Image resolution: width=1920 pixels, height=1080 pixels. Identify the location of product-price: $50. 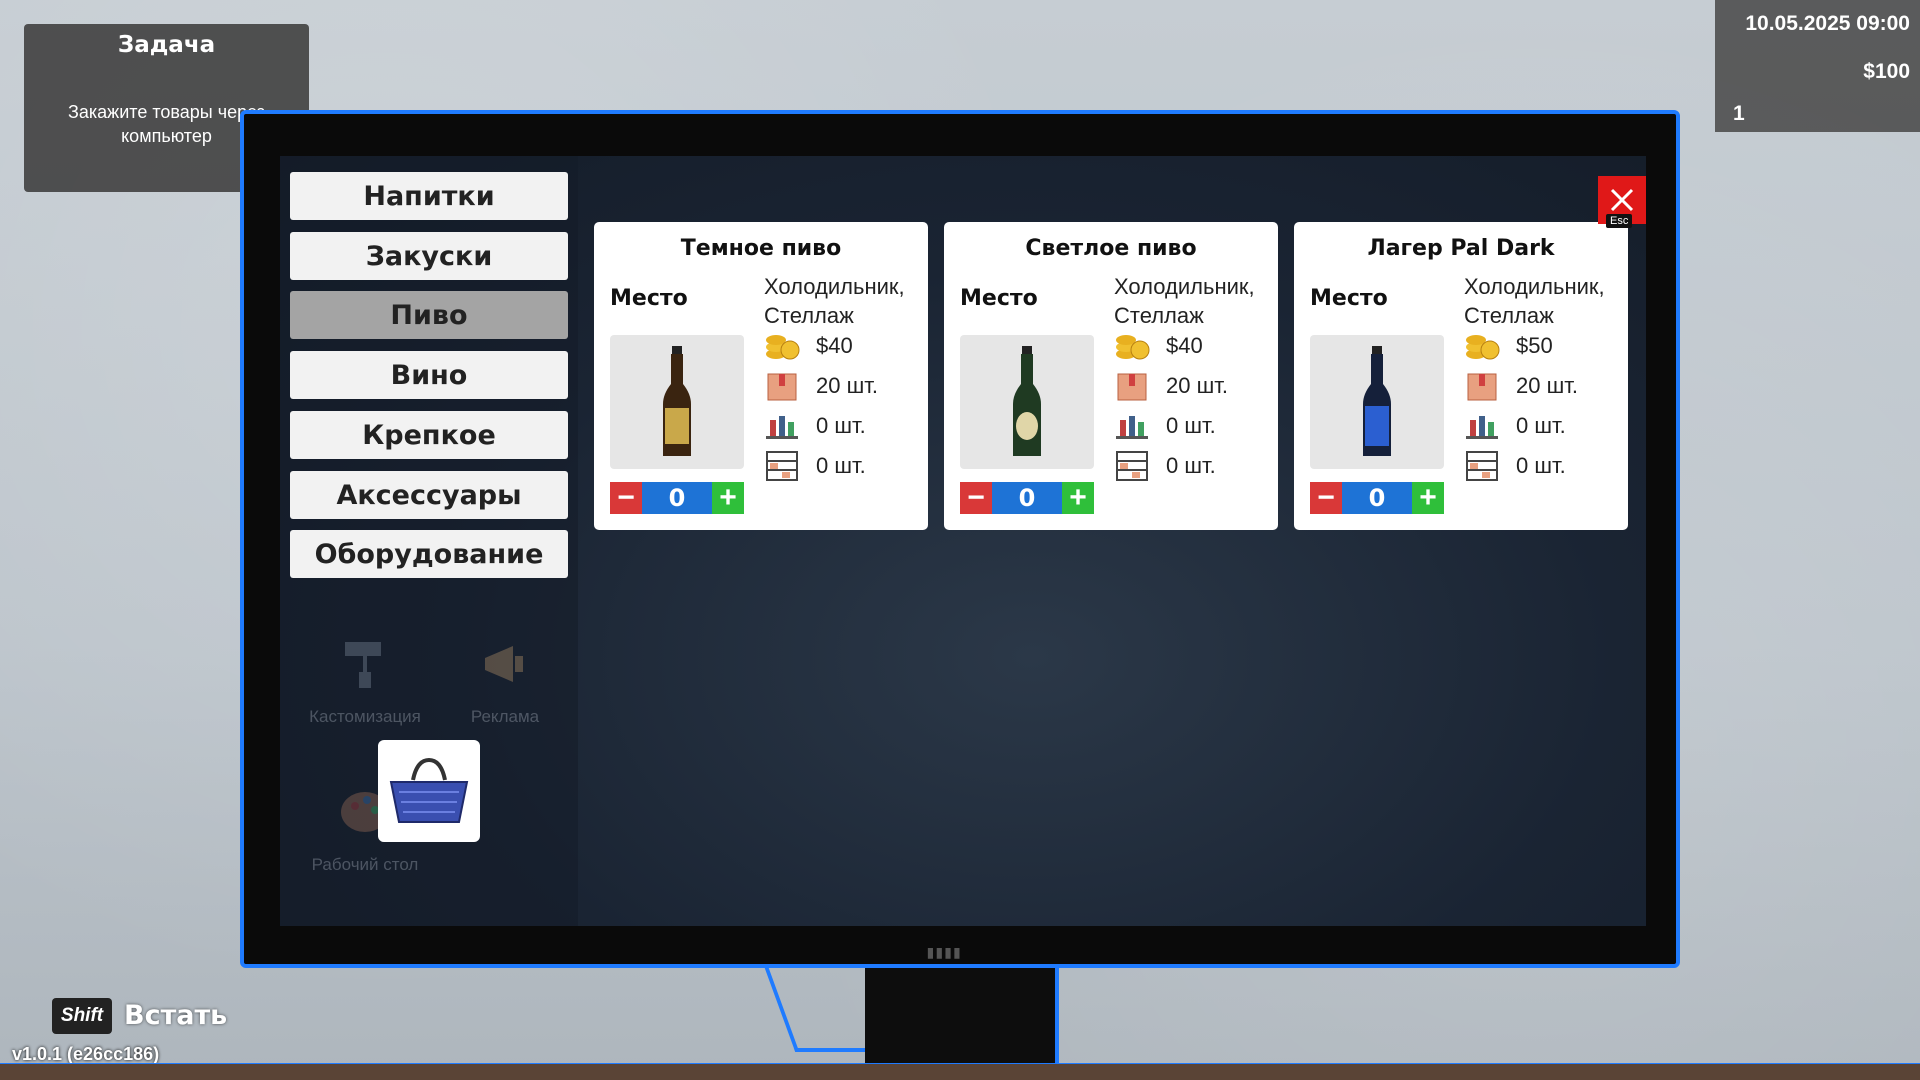
(1534, 345).